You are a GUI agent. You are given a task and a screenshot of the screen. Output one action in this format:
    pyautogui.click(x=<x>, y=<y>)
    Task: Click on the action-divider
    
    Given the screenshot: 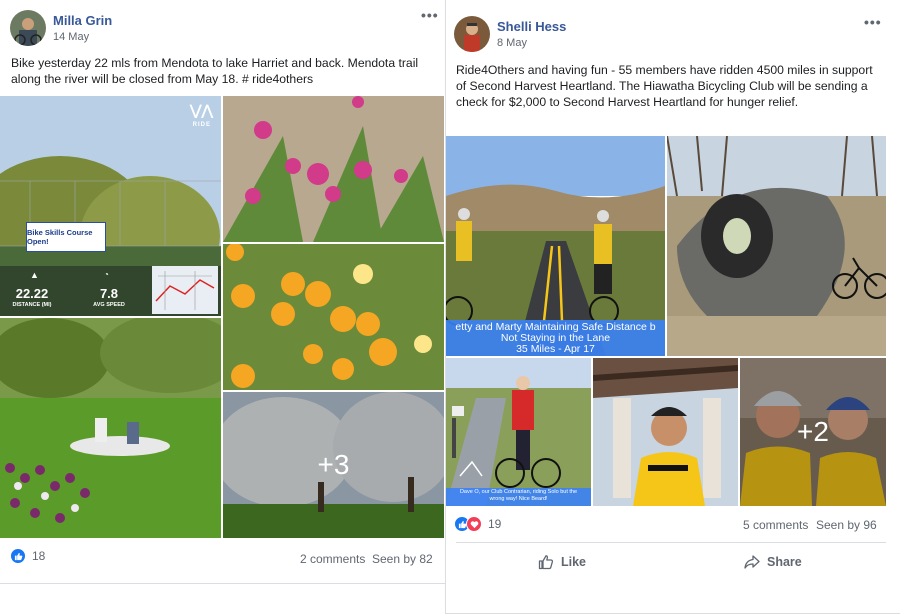 What is the action you would take?
    pyautogui.click(x=671, y=542)
    